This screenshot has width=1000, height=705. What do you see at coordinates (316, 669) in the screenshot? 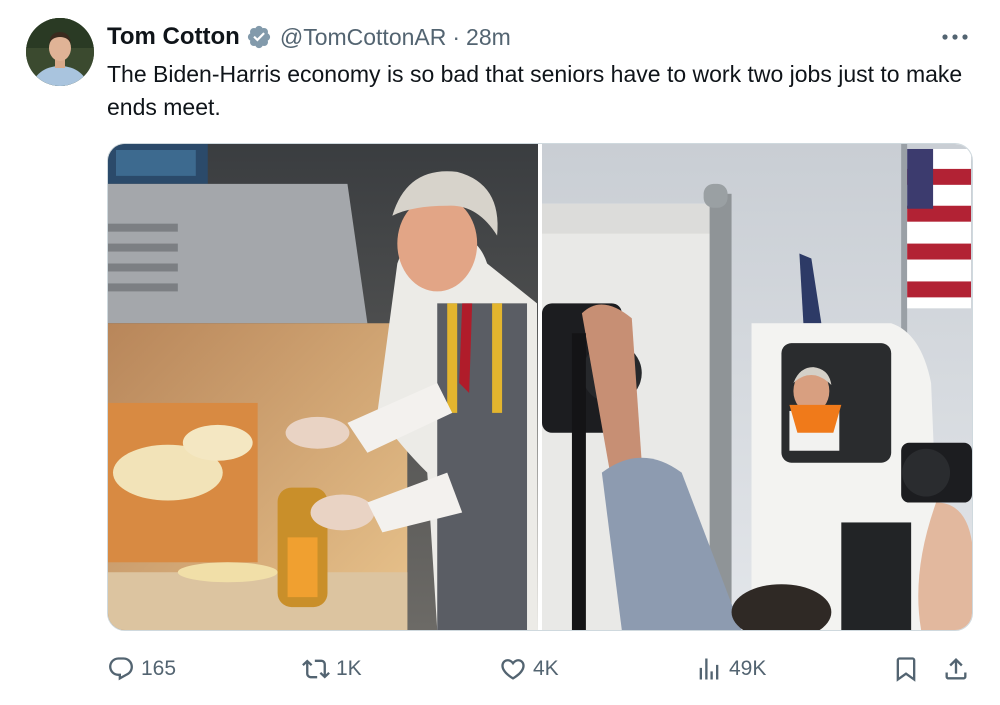
I see `repost-icon` at bounding box center [316, 669].